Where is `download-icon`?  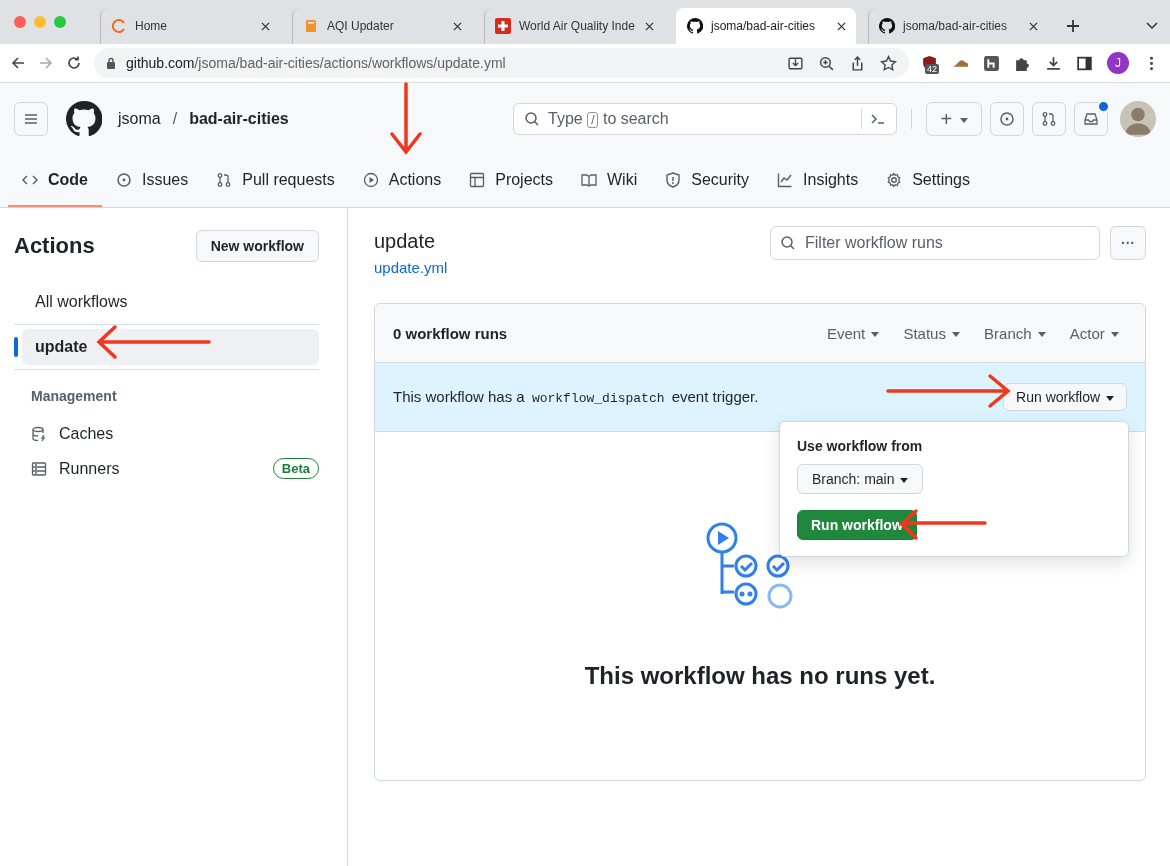
download-icon is located at coordinates (1053, 63).